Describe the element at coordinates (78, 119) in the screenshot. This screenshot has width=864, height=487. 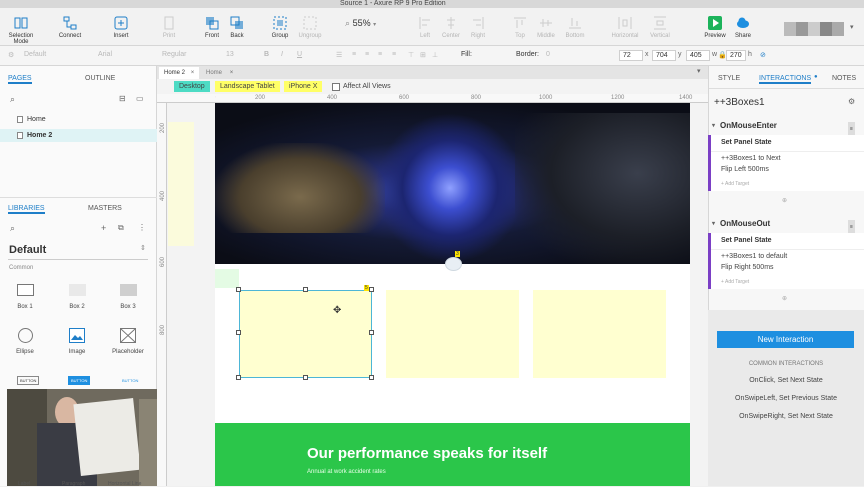
I see `page-item-home: Home` at that location.